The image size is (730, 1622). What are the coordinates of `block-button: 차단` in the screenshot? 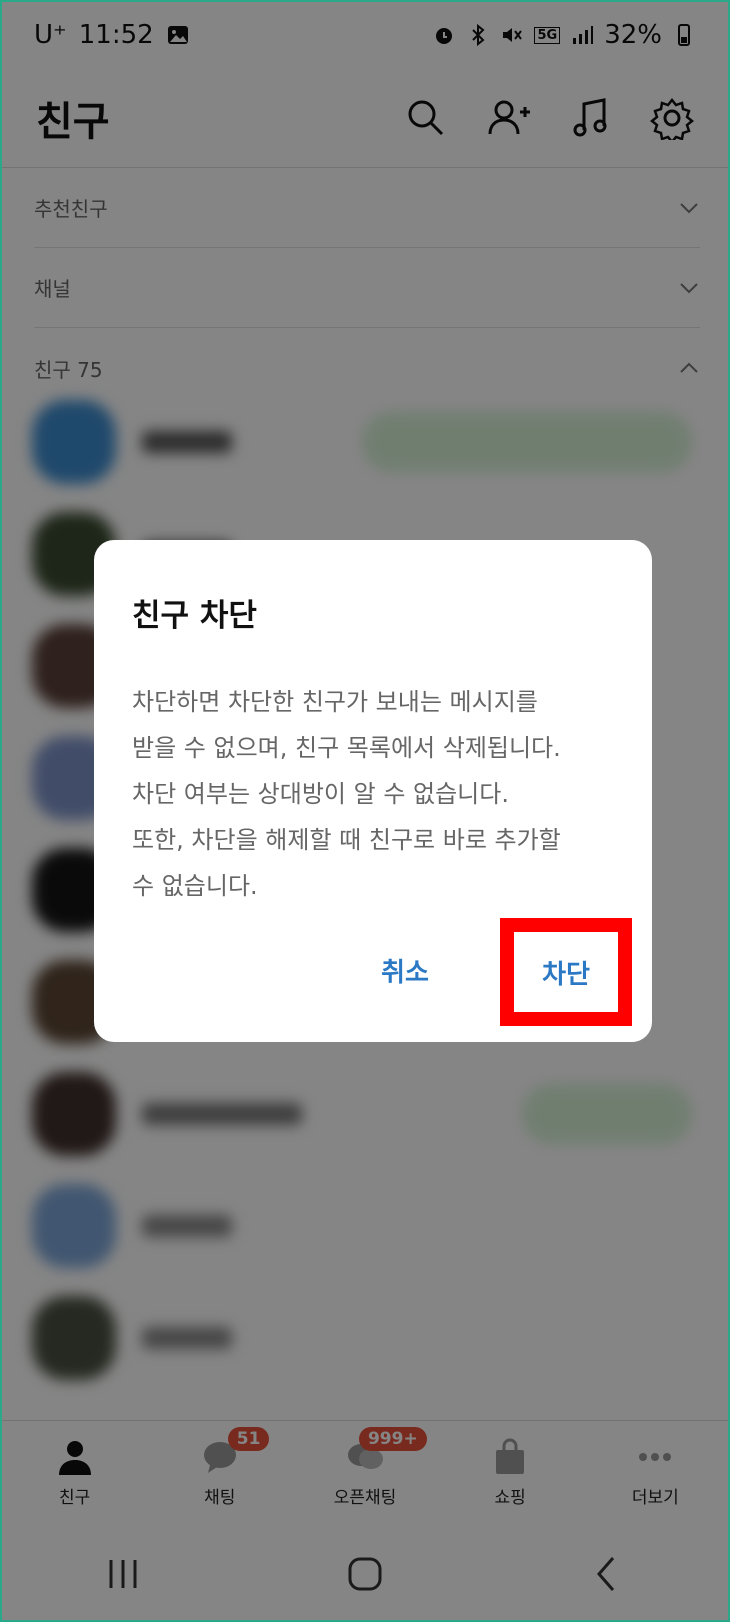 It's located at (566, 972).